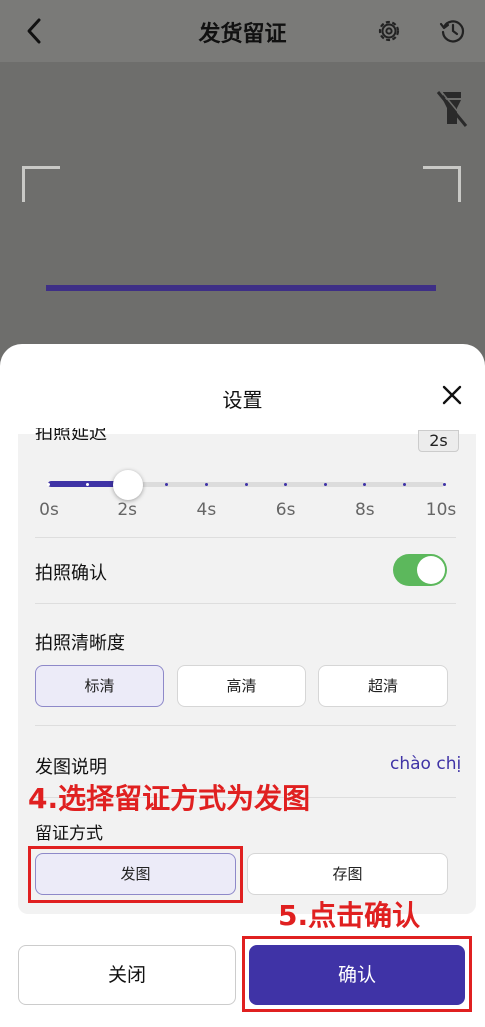 Image resolution: width=485 pixels, height=1027 pixels. What do you see at coordinates (431, 570) in the screenshot?
I see `toggle-knob` at bounding box center [431, 570].